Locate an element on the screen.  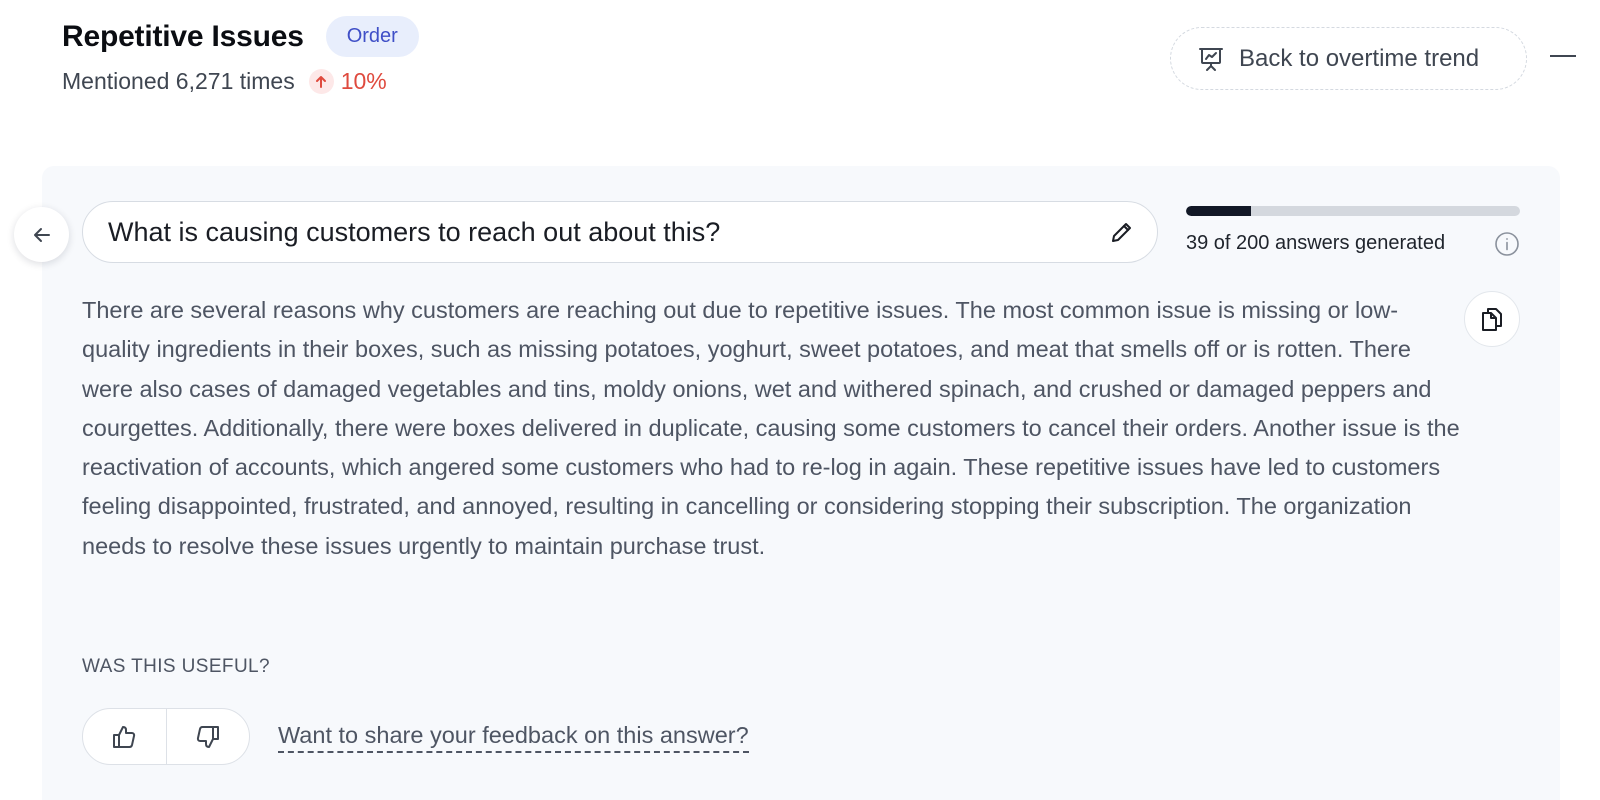
useful-question: WAS THIS USEFUL? is located at coordinates (176, 666).